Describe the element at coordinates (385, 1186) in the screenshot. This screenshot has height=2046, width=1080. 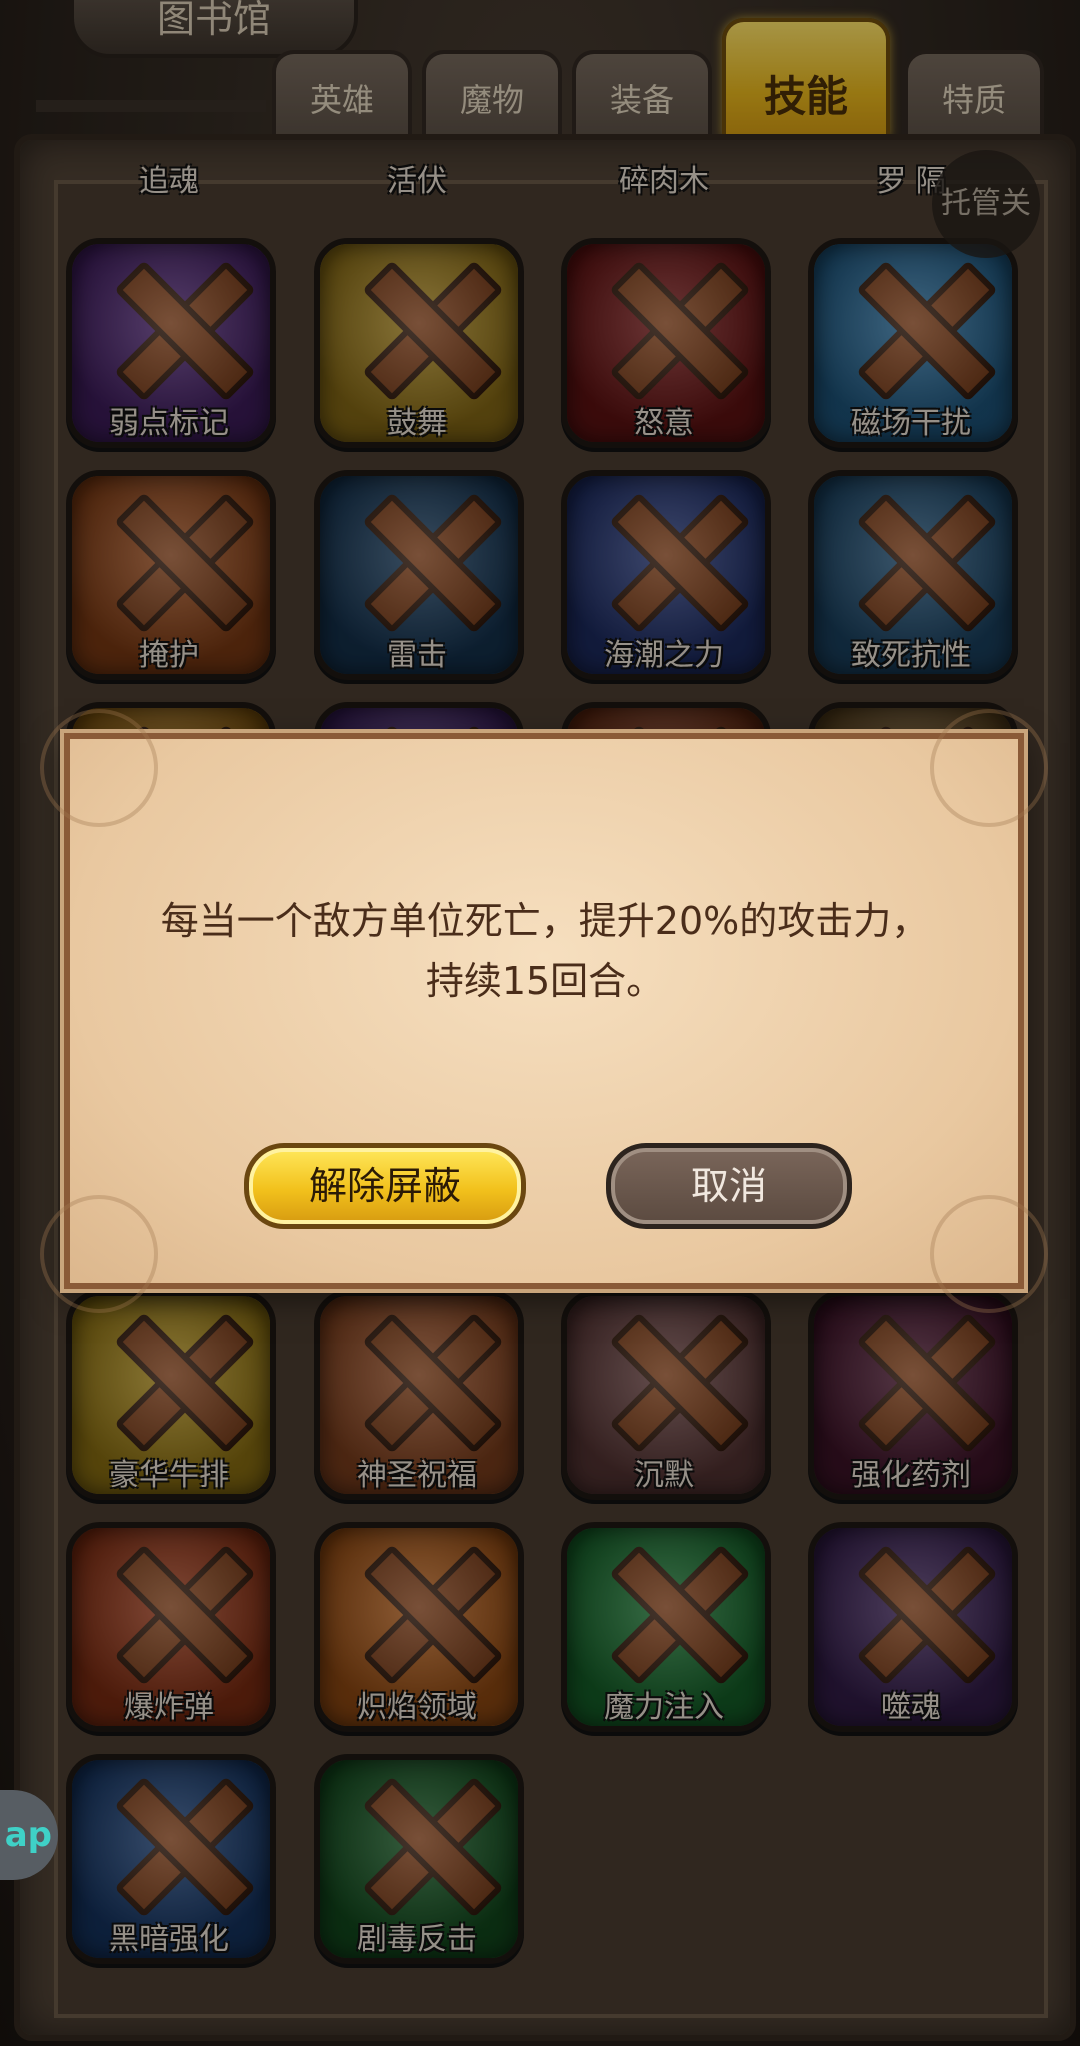
I see `unblock-button: 解除屏蔽` at that location.